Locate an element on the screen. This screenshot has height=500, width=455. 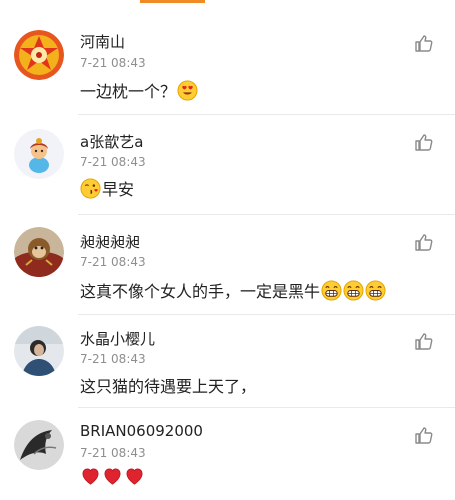
username: BRIAN06092000 is located at coordinates (141, 431).